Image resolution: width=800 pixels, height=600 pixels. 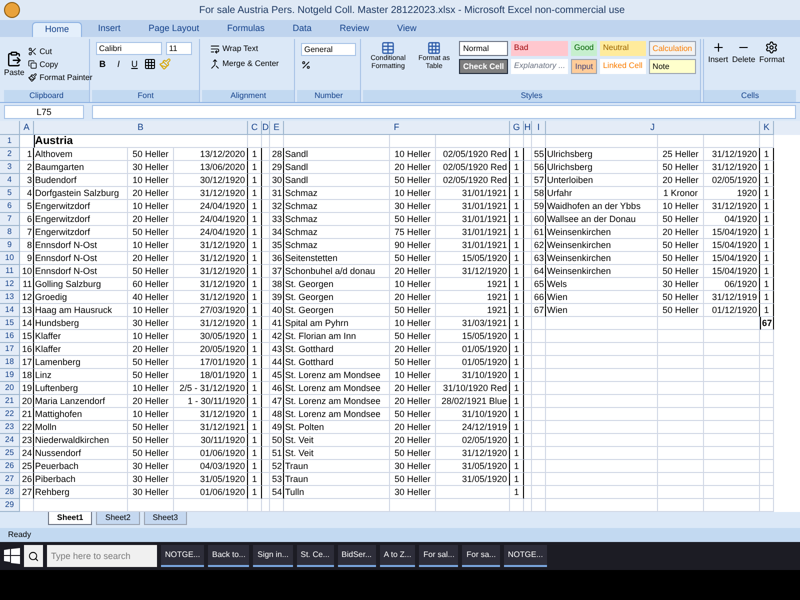 What do you see at coordinates (483, 66) in the screenshot?
I see `cell-style: Check Cell` at bounding box center [483, 66].